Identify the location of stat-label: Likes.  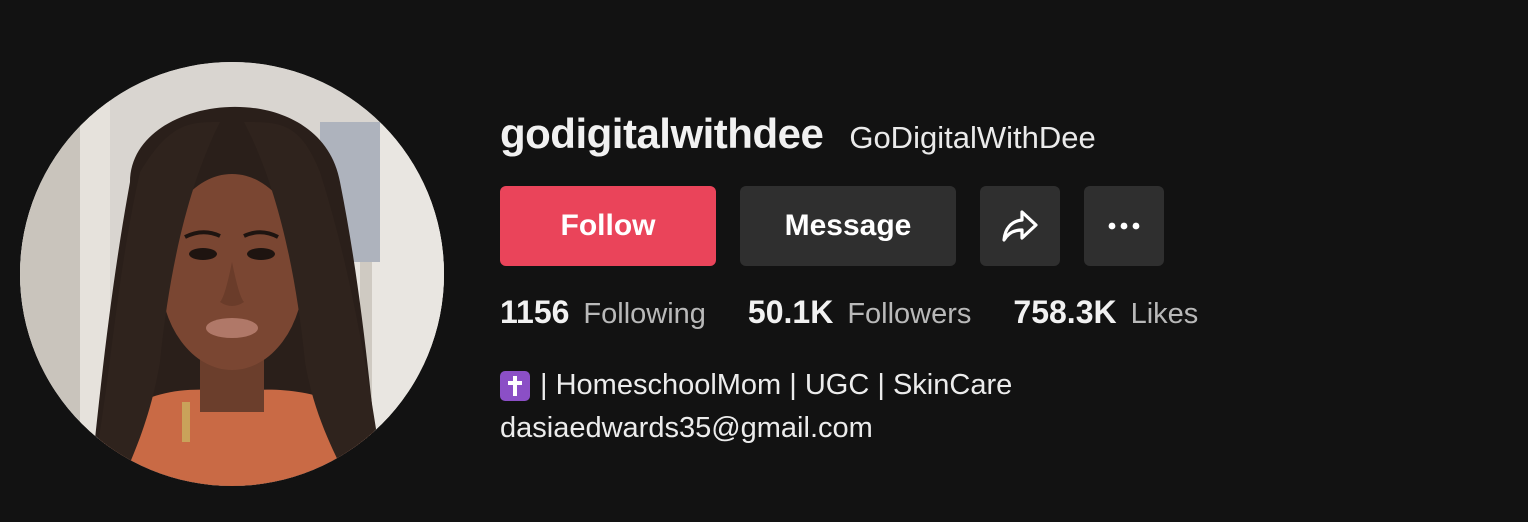
(1164, 314).